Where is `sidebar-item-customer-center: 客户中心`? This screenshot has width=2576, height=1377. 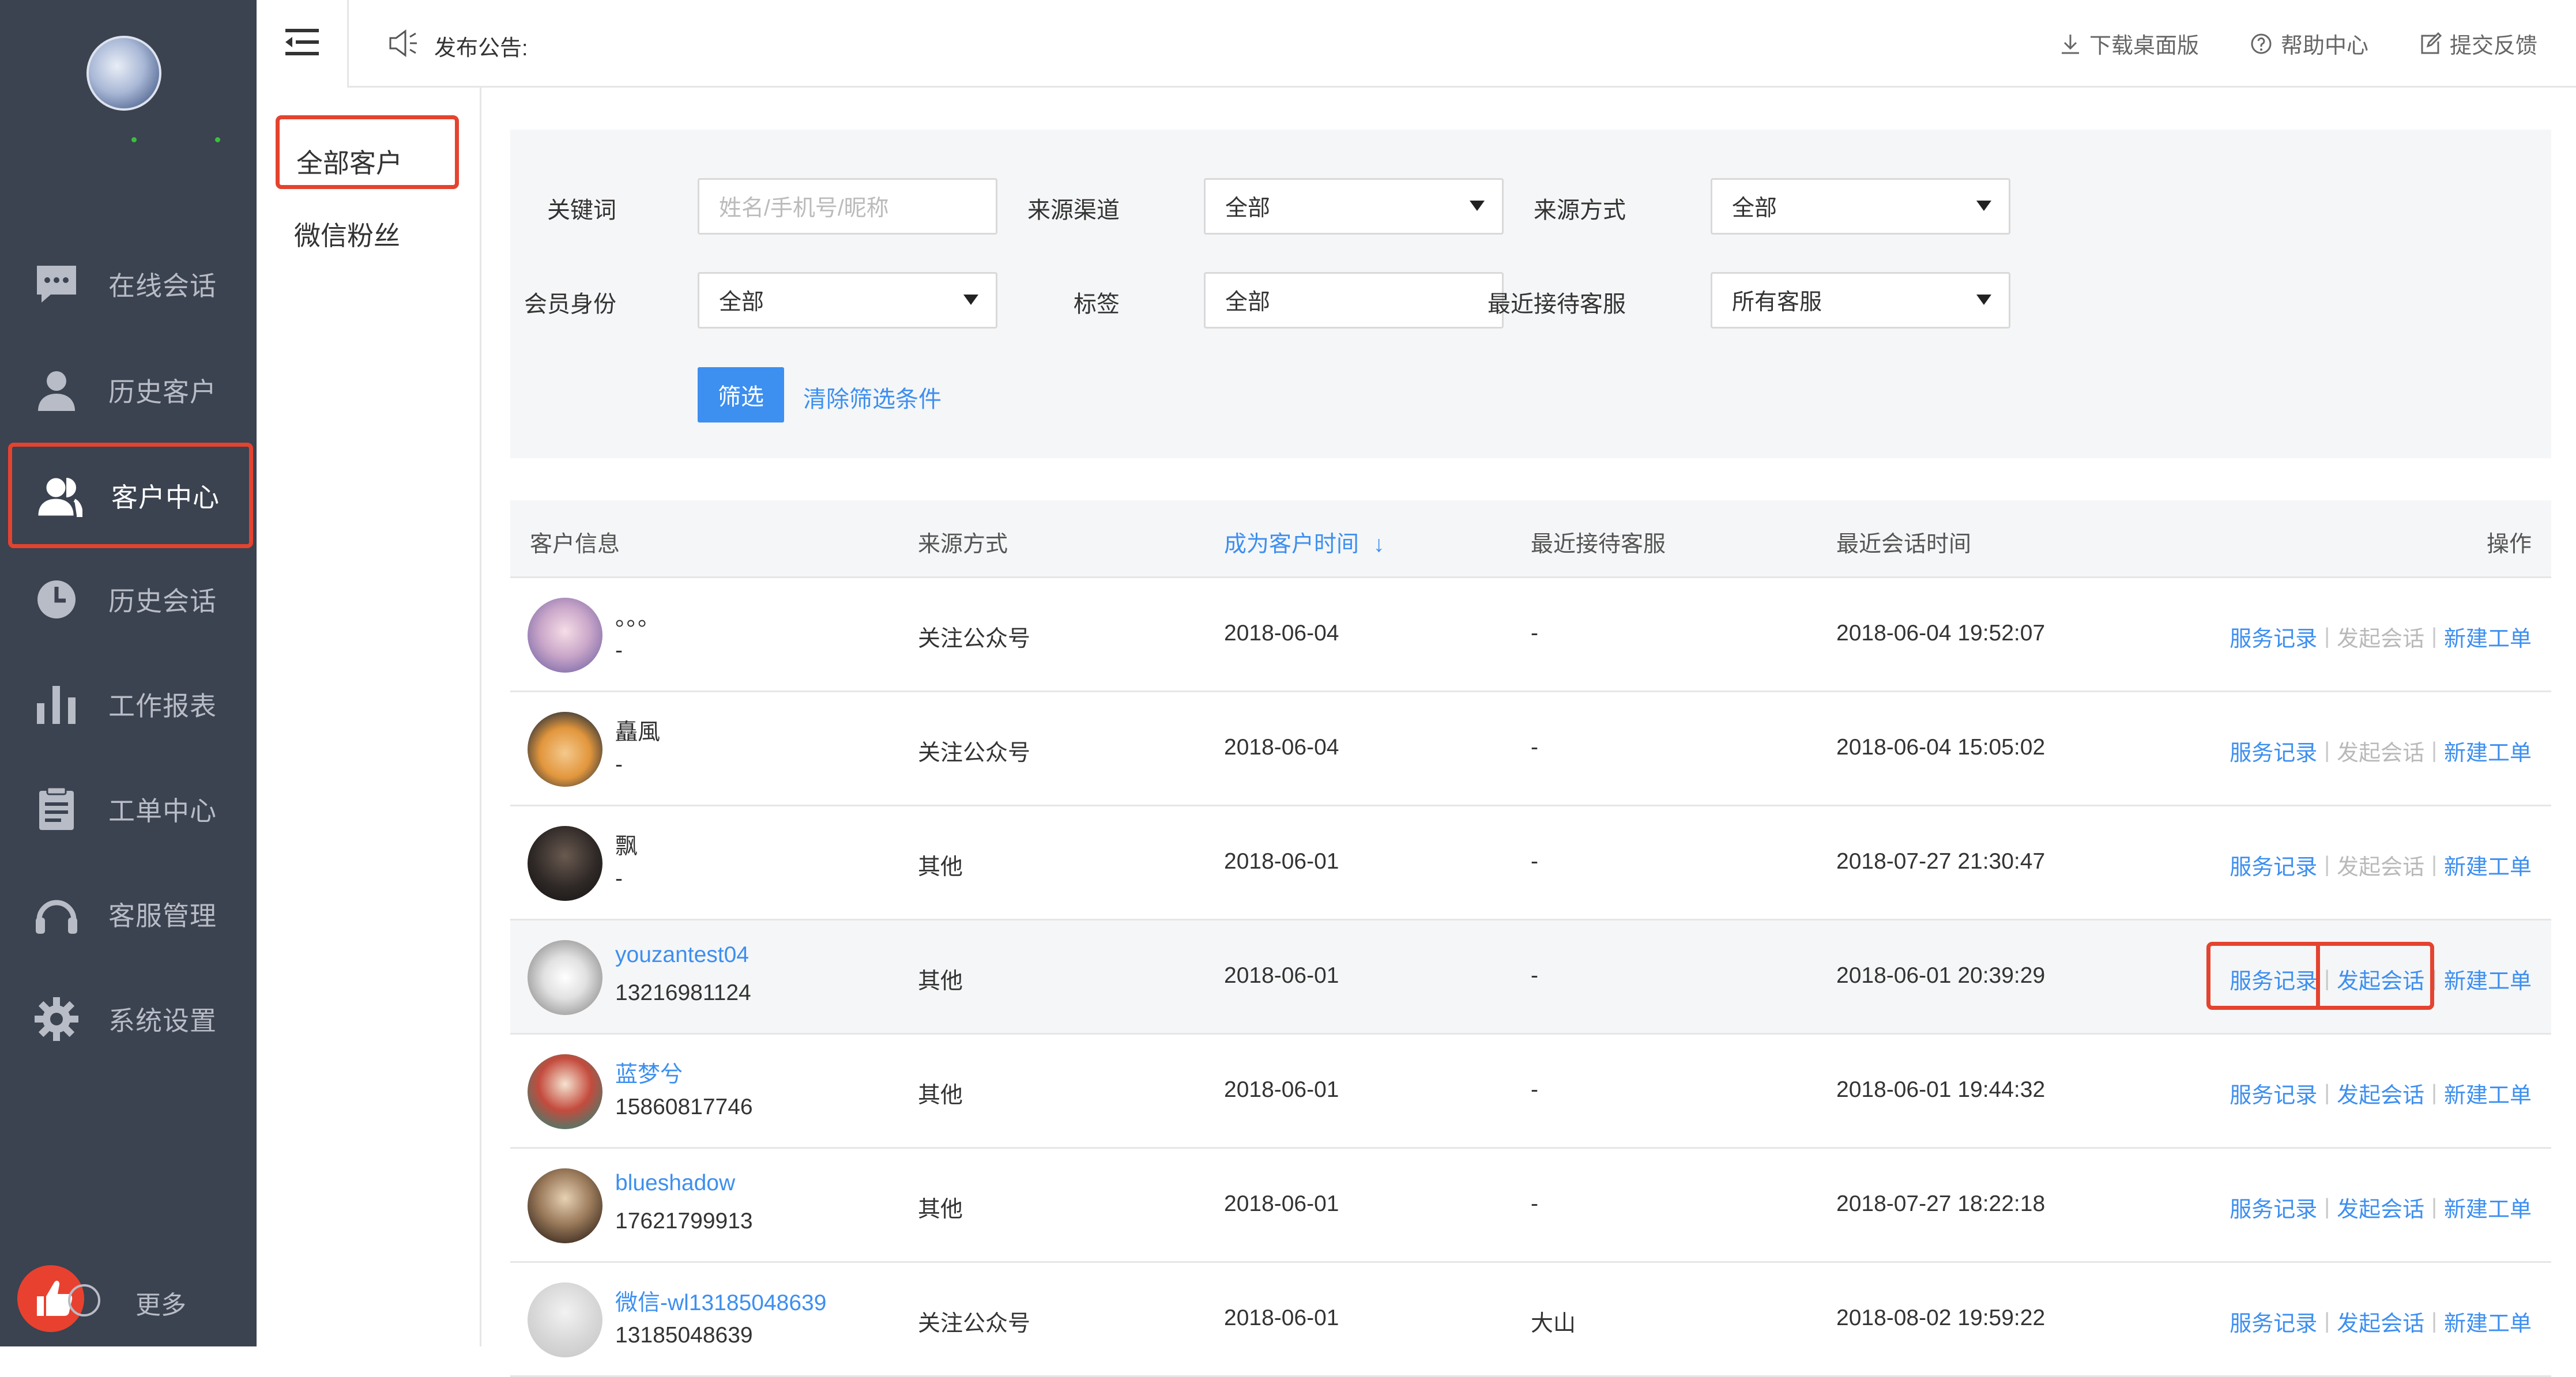 sidebar-item-customer-center: 客户中心 is located at coordinates (130, 495).